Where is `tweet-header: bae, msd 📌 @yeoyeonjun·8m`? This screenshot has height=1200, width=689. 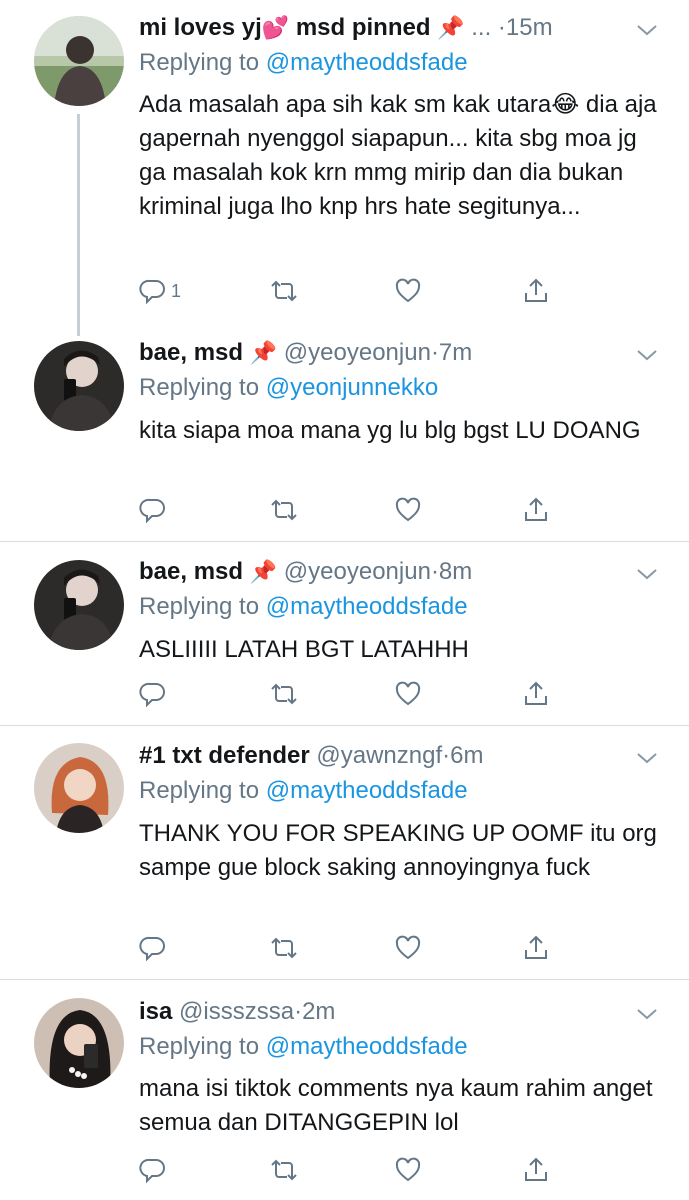
tweet-header: bae, msd 📌 @yeoyeonjun·8m is located at coordinates (414, 572).